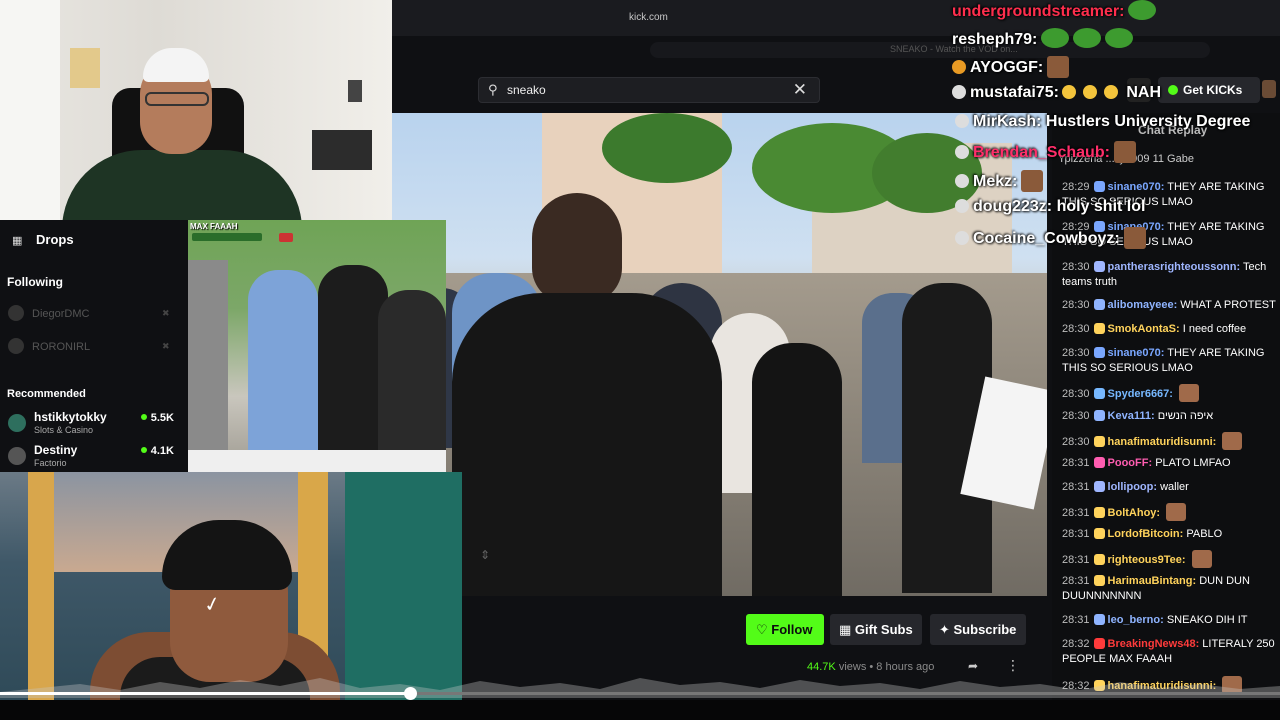  I want to click on chat-username: PoooFF:, so click(1130, 463).